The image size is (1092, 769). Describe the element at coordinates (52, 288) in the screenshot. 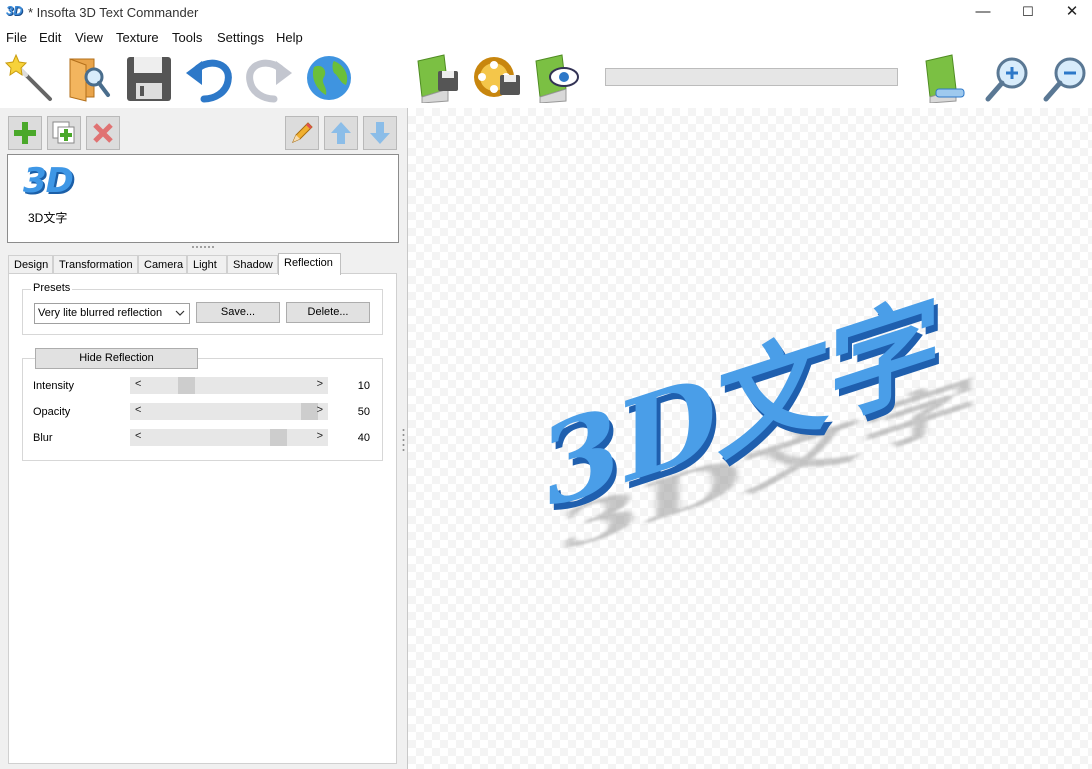

I see `presets-group-label: Presets` at that location.